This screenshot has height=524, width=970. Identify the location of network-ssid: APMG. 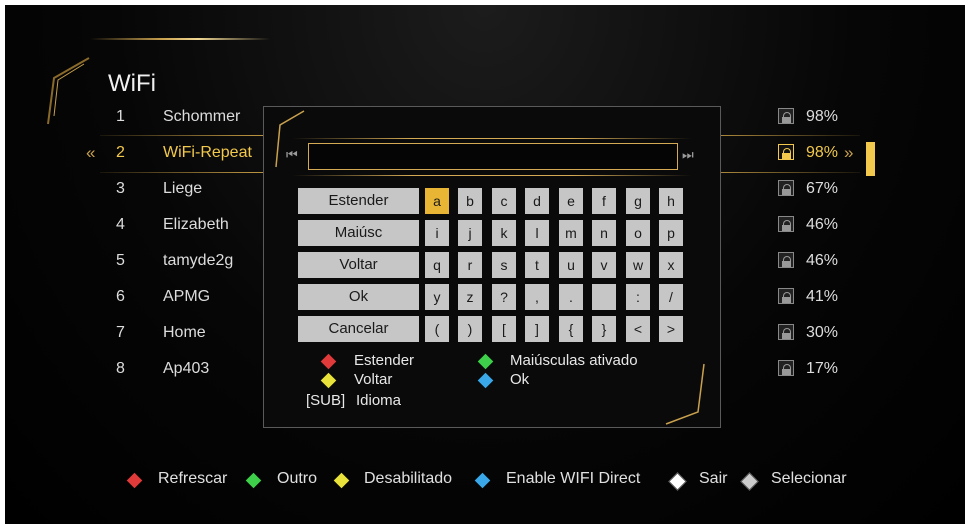
(187, 296).